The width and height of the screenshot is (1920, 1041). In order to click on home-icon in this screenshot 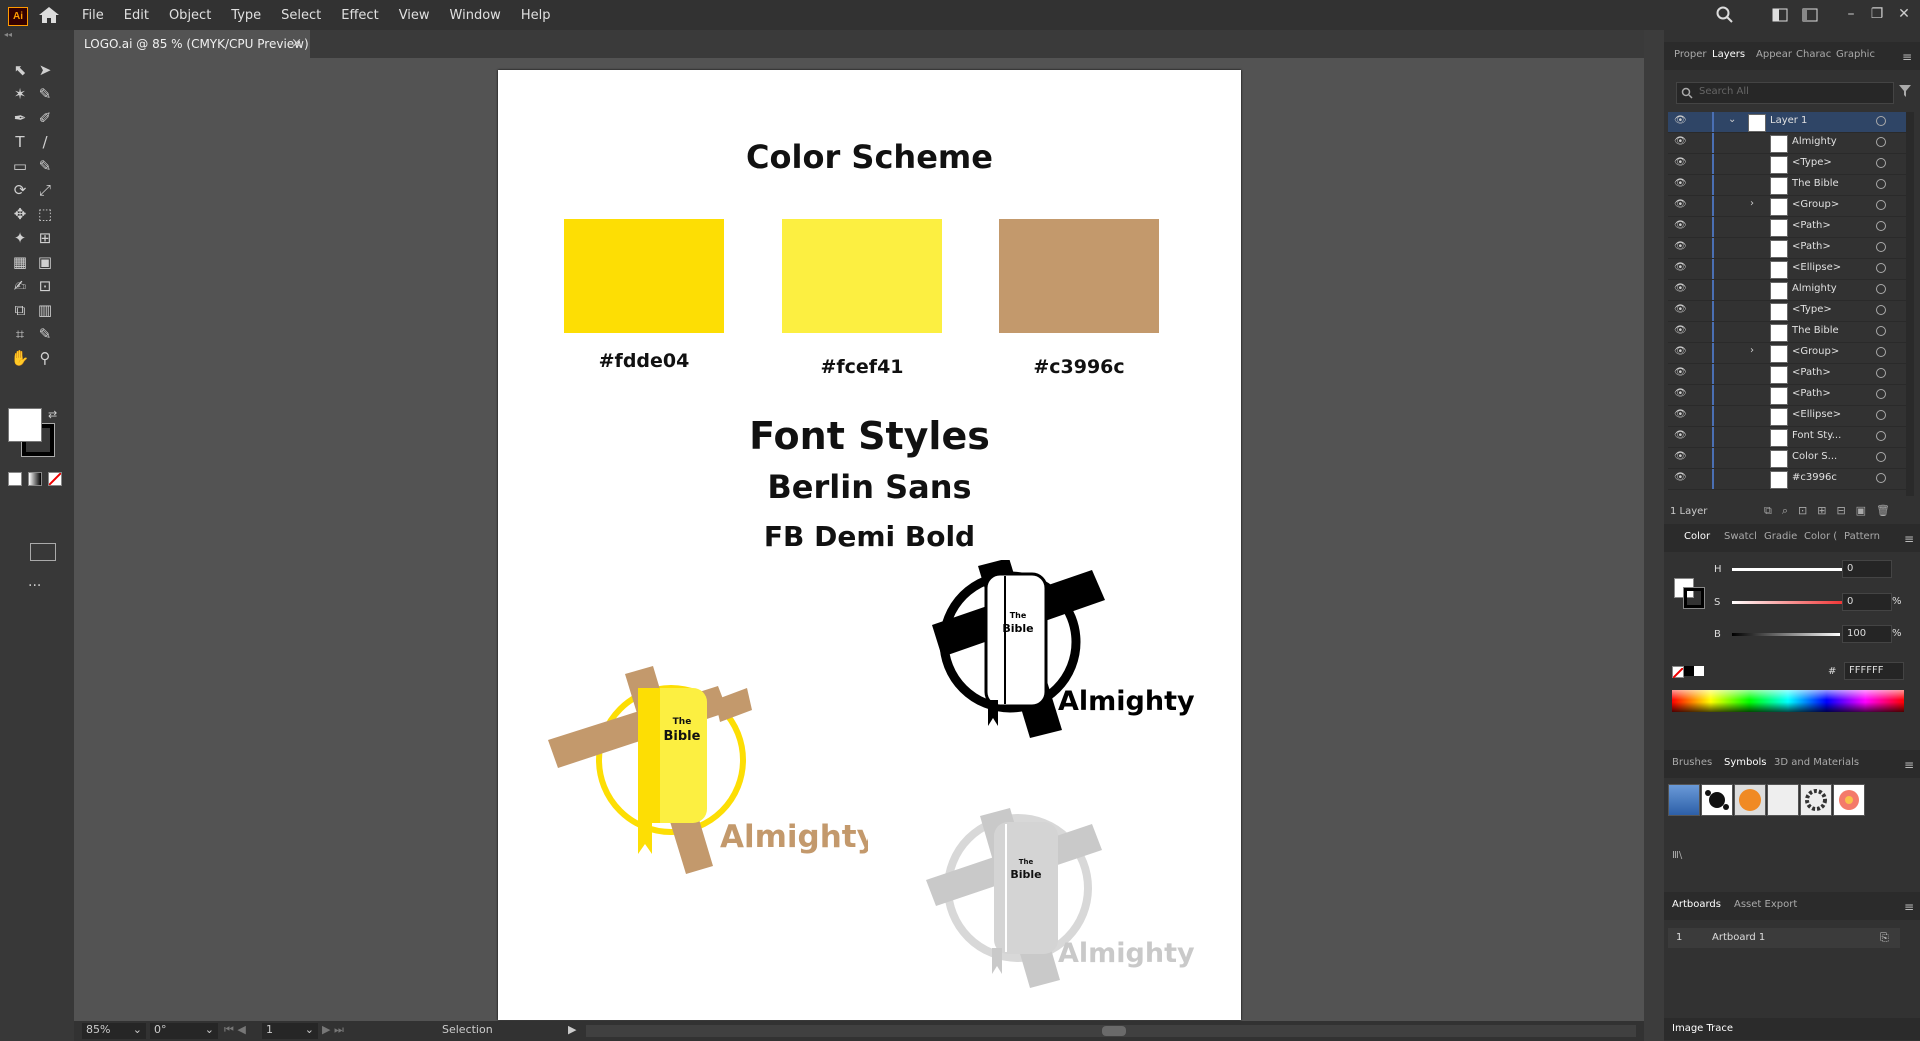, I will do `click(49, 15)`.